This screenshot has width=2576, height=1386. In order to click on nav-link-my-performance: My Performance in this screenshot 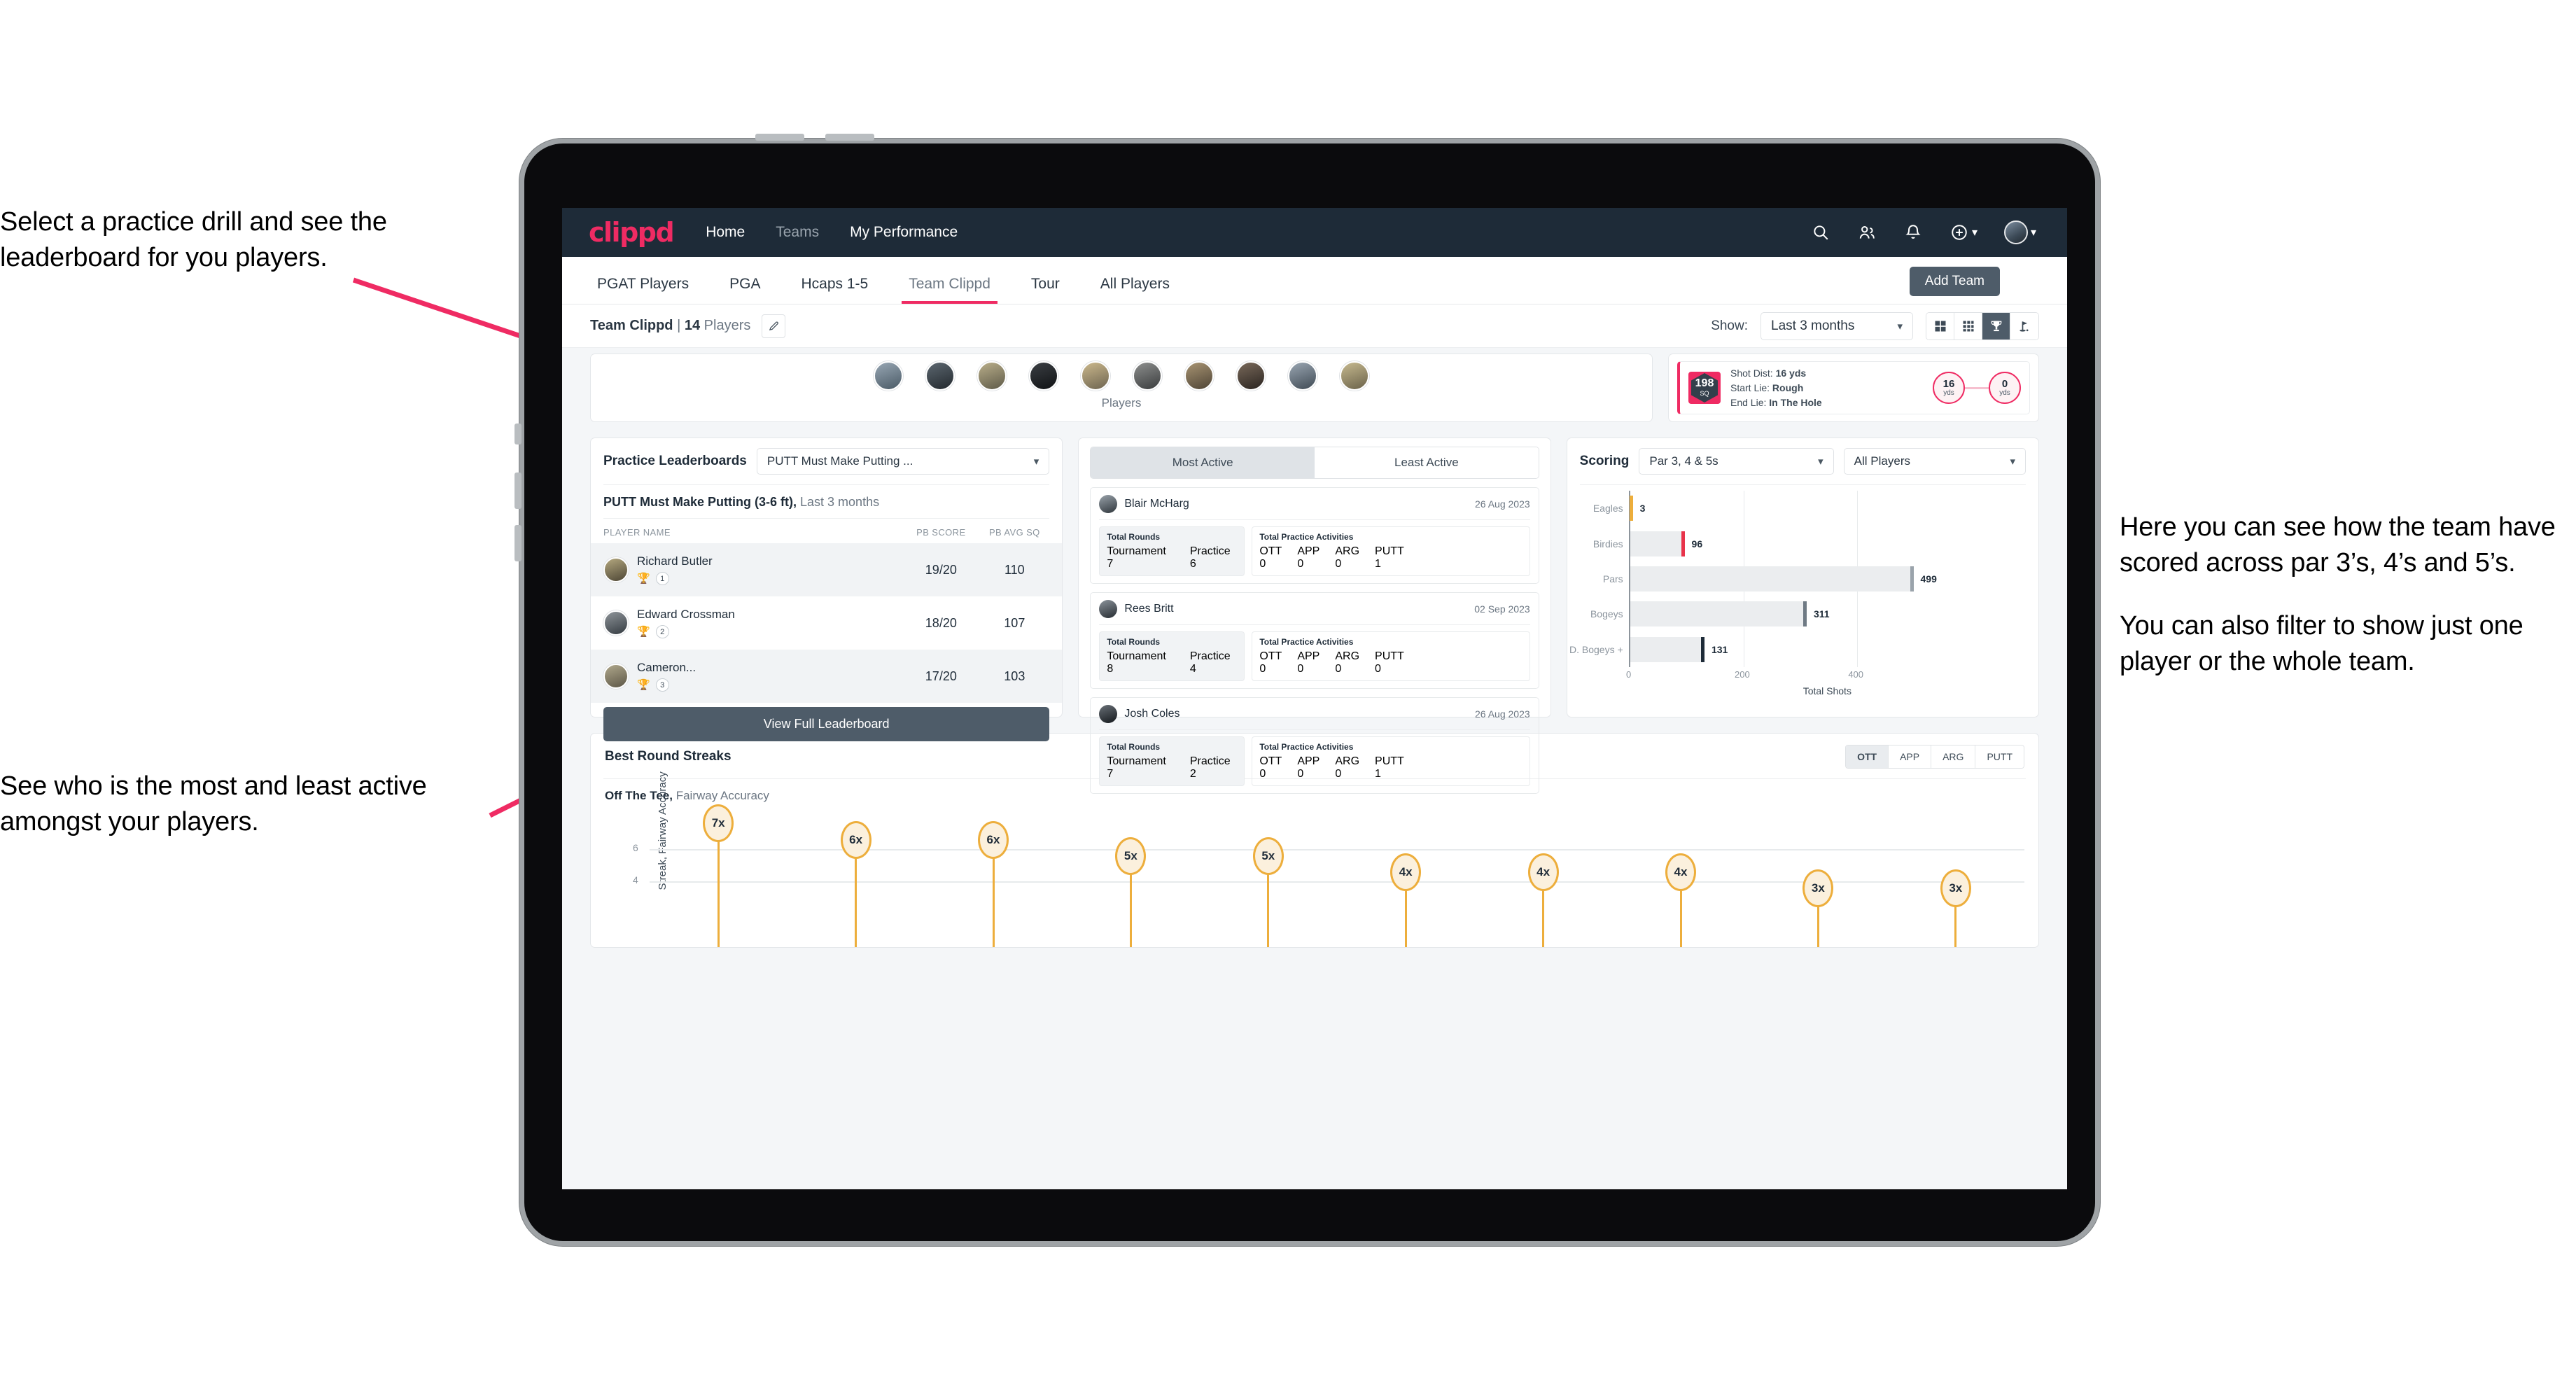, I will do `click(904, 232)`.